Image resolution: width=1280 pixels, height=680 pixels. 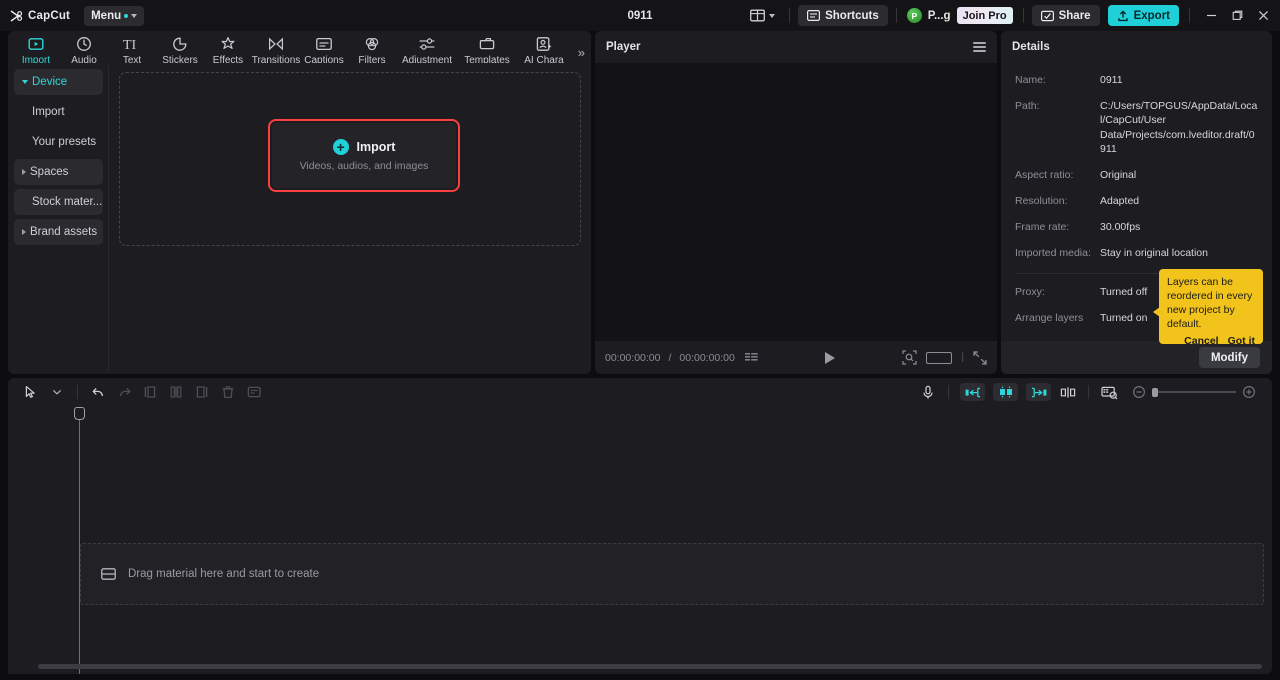 What do you see at coordinates (843, 15) in the screenshot?
I see `shortcuts-button: Shortcuts` at bounding box center [843, 15].